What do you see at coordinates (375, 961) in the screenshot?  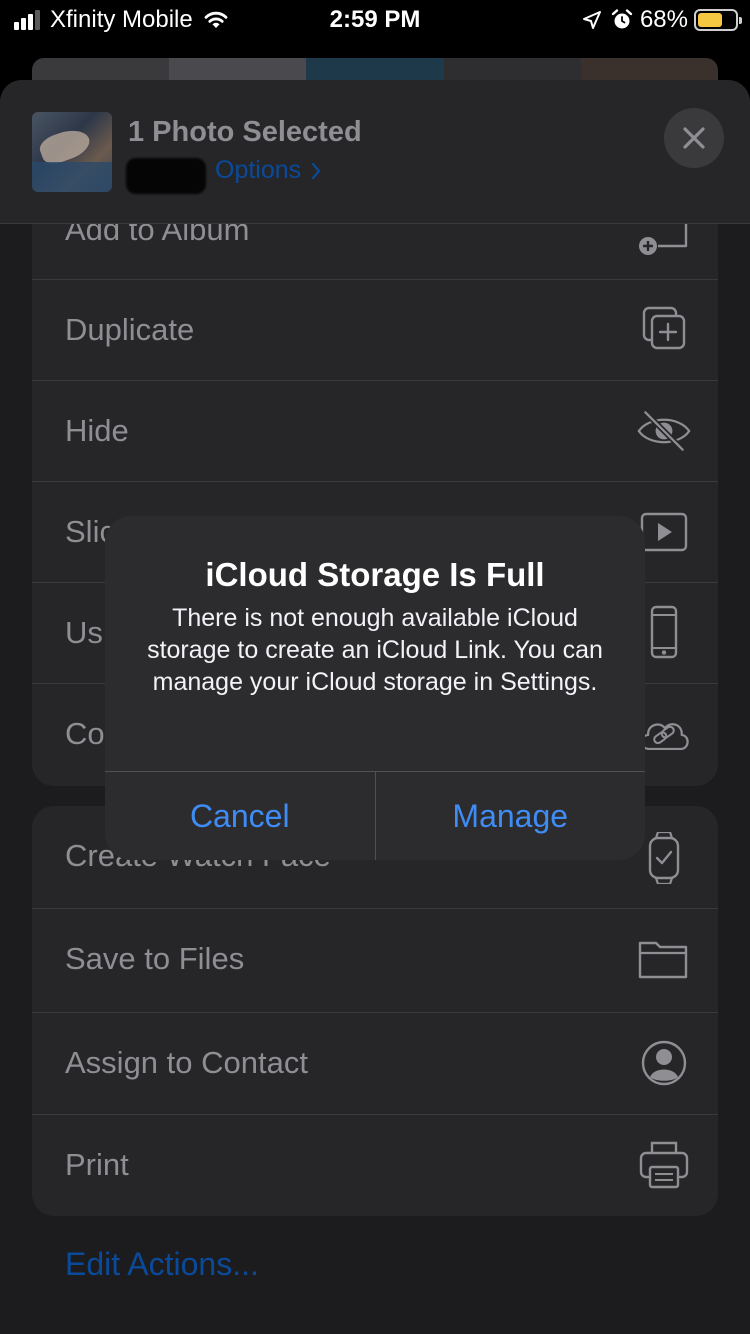 I see `action-save-to-files: Save to Files` at bounding box center [375, 961].